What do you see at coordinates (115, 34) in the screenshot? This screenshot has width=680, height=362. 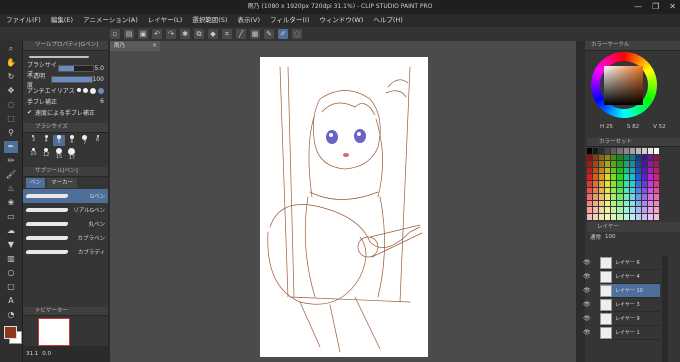 I see `new-icon: ▫` at bounding box center [115, 34].